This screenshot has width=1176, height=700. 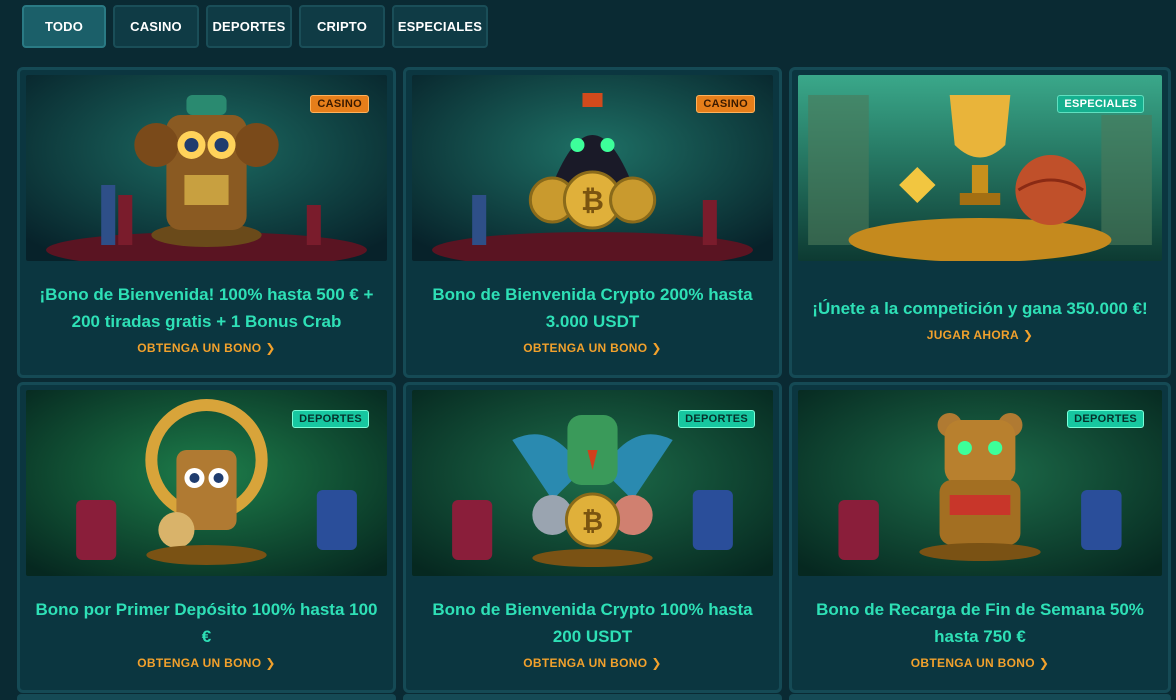 I want to click on tab-cripto: CRIPTO, so click(x=342, y=26).